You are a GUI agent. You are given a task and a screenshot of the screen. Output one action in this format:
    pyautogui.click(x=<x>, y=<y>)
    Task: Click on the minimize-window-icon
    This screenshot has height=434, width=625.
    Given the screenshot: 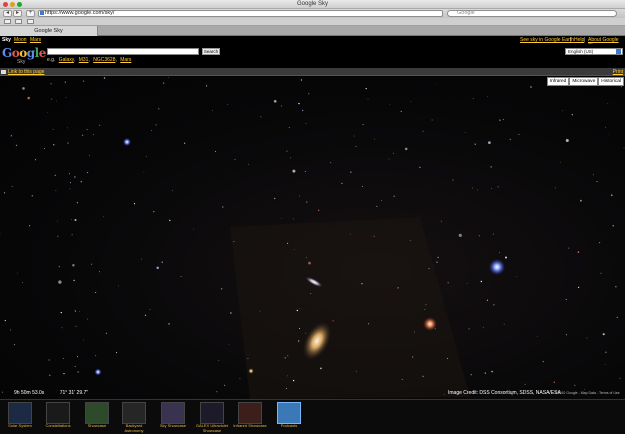 What is the action you would take?
    pyautogui.click(x=12, y=4)
    